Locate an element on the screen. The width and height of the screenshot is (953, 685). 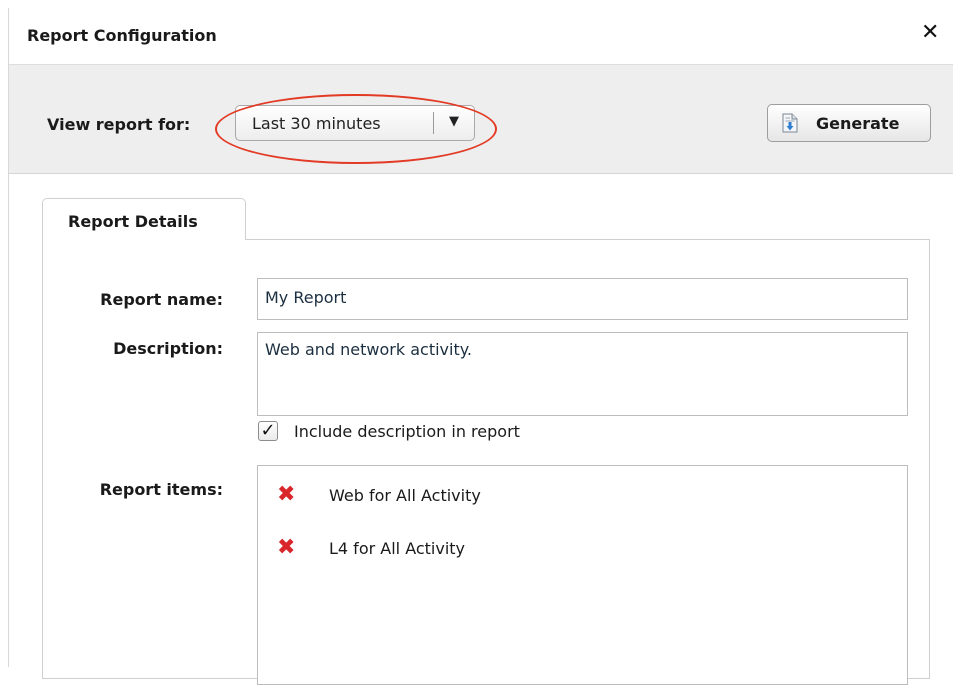
dialog-title: Report Configuration is located at coordinates (122, 35).